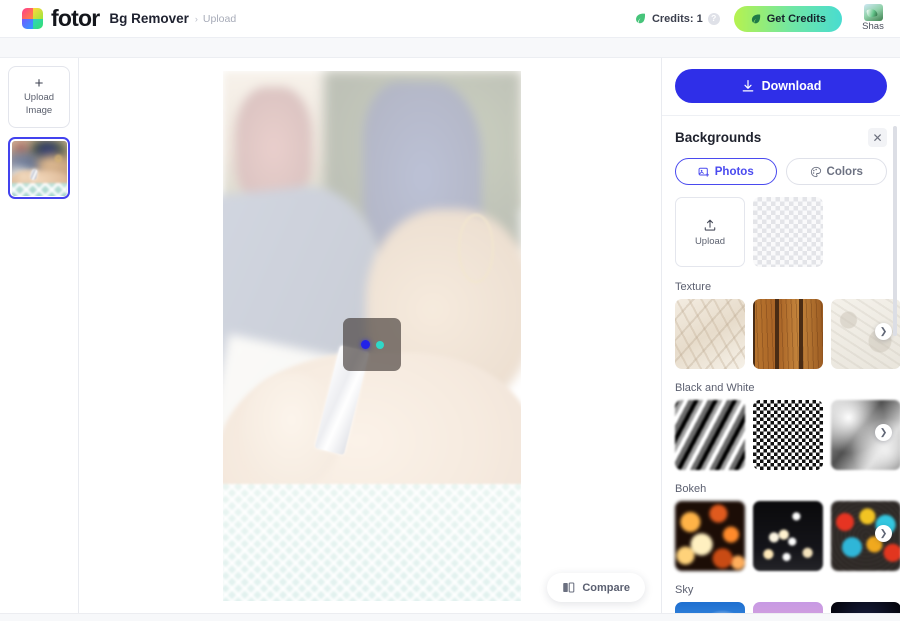 This screenshot has width=900, height=621. I want to click on fotor-logo-icon, so click(32, 18).